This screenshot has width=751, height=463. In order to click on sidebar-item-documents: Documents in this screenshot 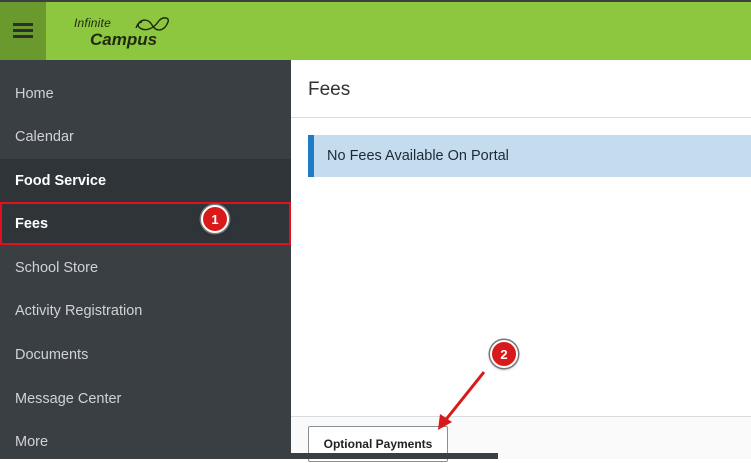, I will do `click(145, 354)`.